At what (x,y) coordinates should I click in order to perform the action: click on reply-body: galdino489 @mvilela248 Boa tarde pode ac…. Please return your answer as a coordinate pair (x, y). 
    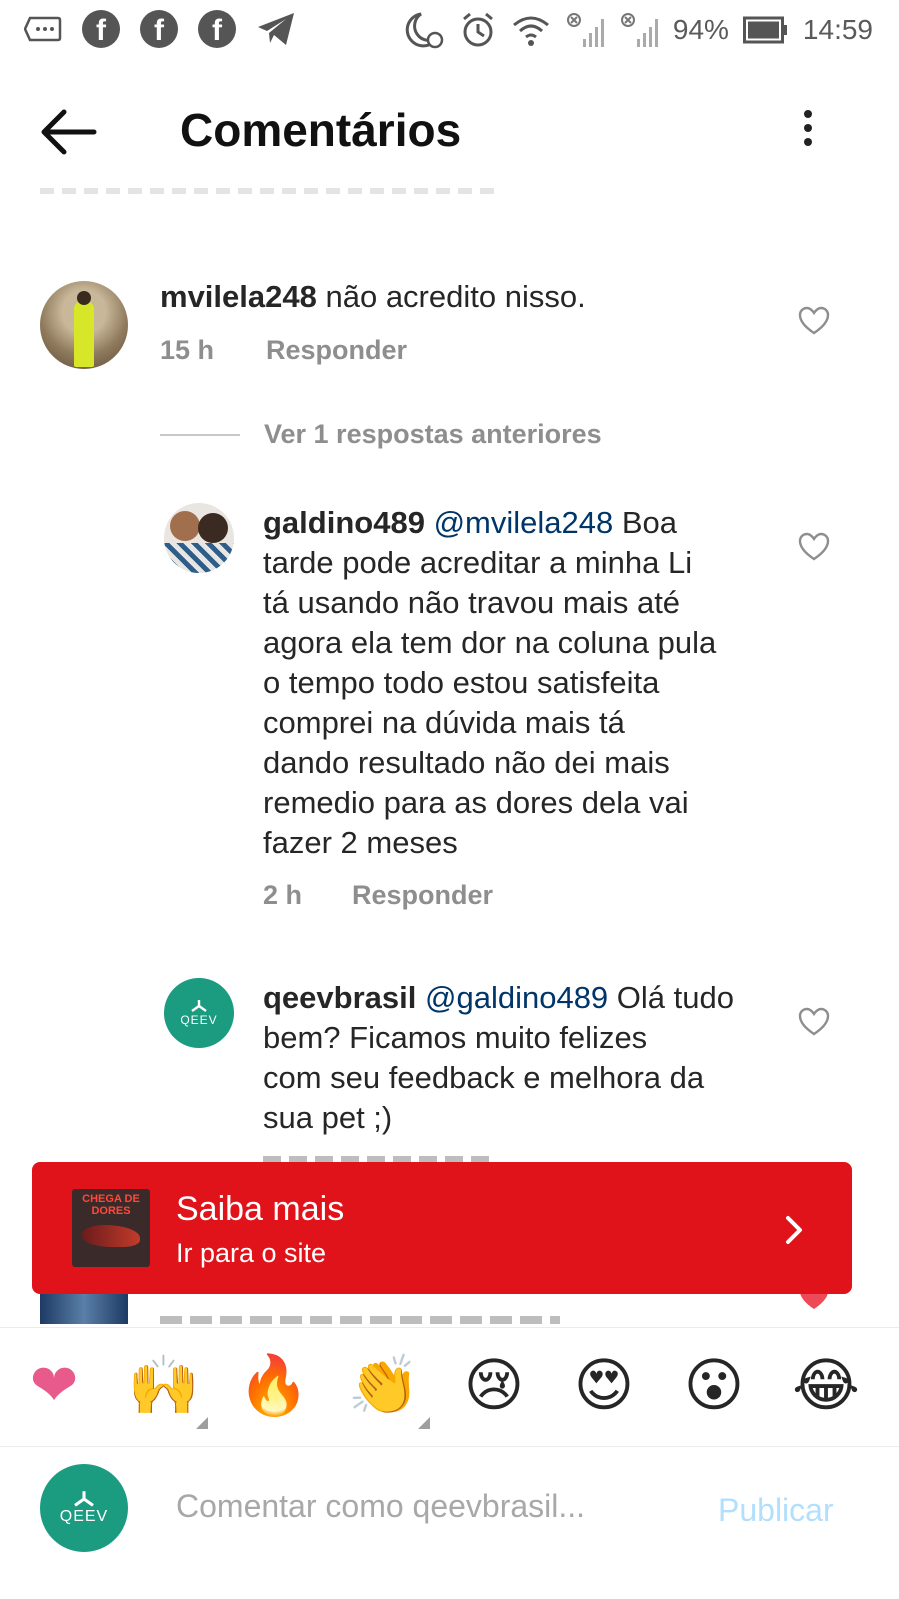
    Looking at the image, I should click on (523, 683).